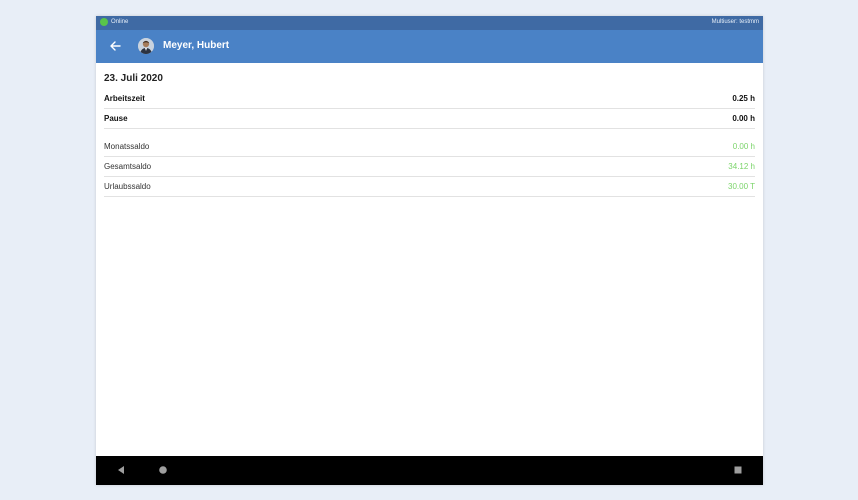  I want to click on balance-row-monatssaldo: Monatssaldo 0.00 h, so click(429, 147).